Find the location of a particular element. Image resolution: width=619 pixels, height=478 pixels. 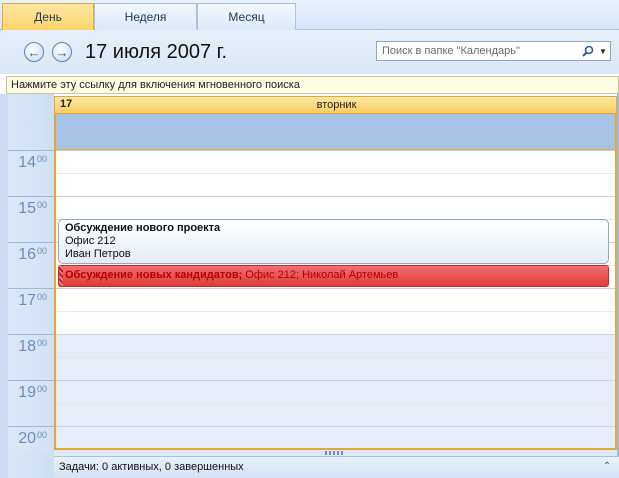

tasks-bar: Задачи: 0 активных, 0 завершенных ⌃ is located at coordinates (336, 467).